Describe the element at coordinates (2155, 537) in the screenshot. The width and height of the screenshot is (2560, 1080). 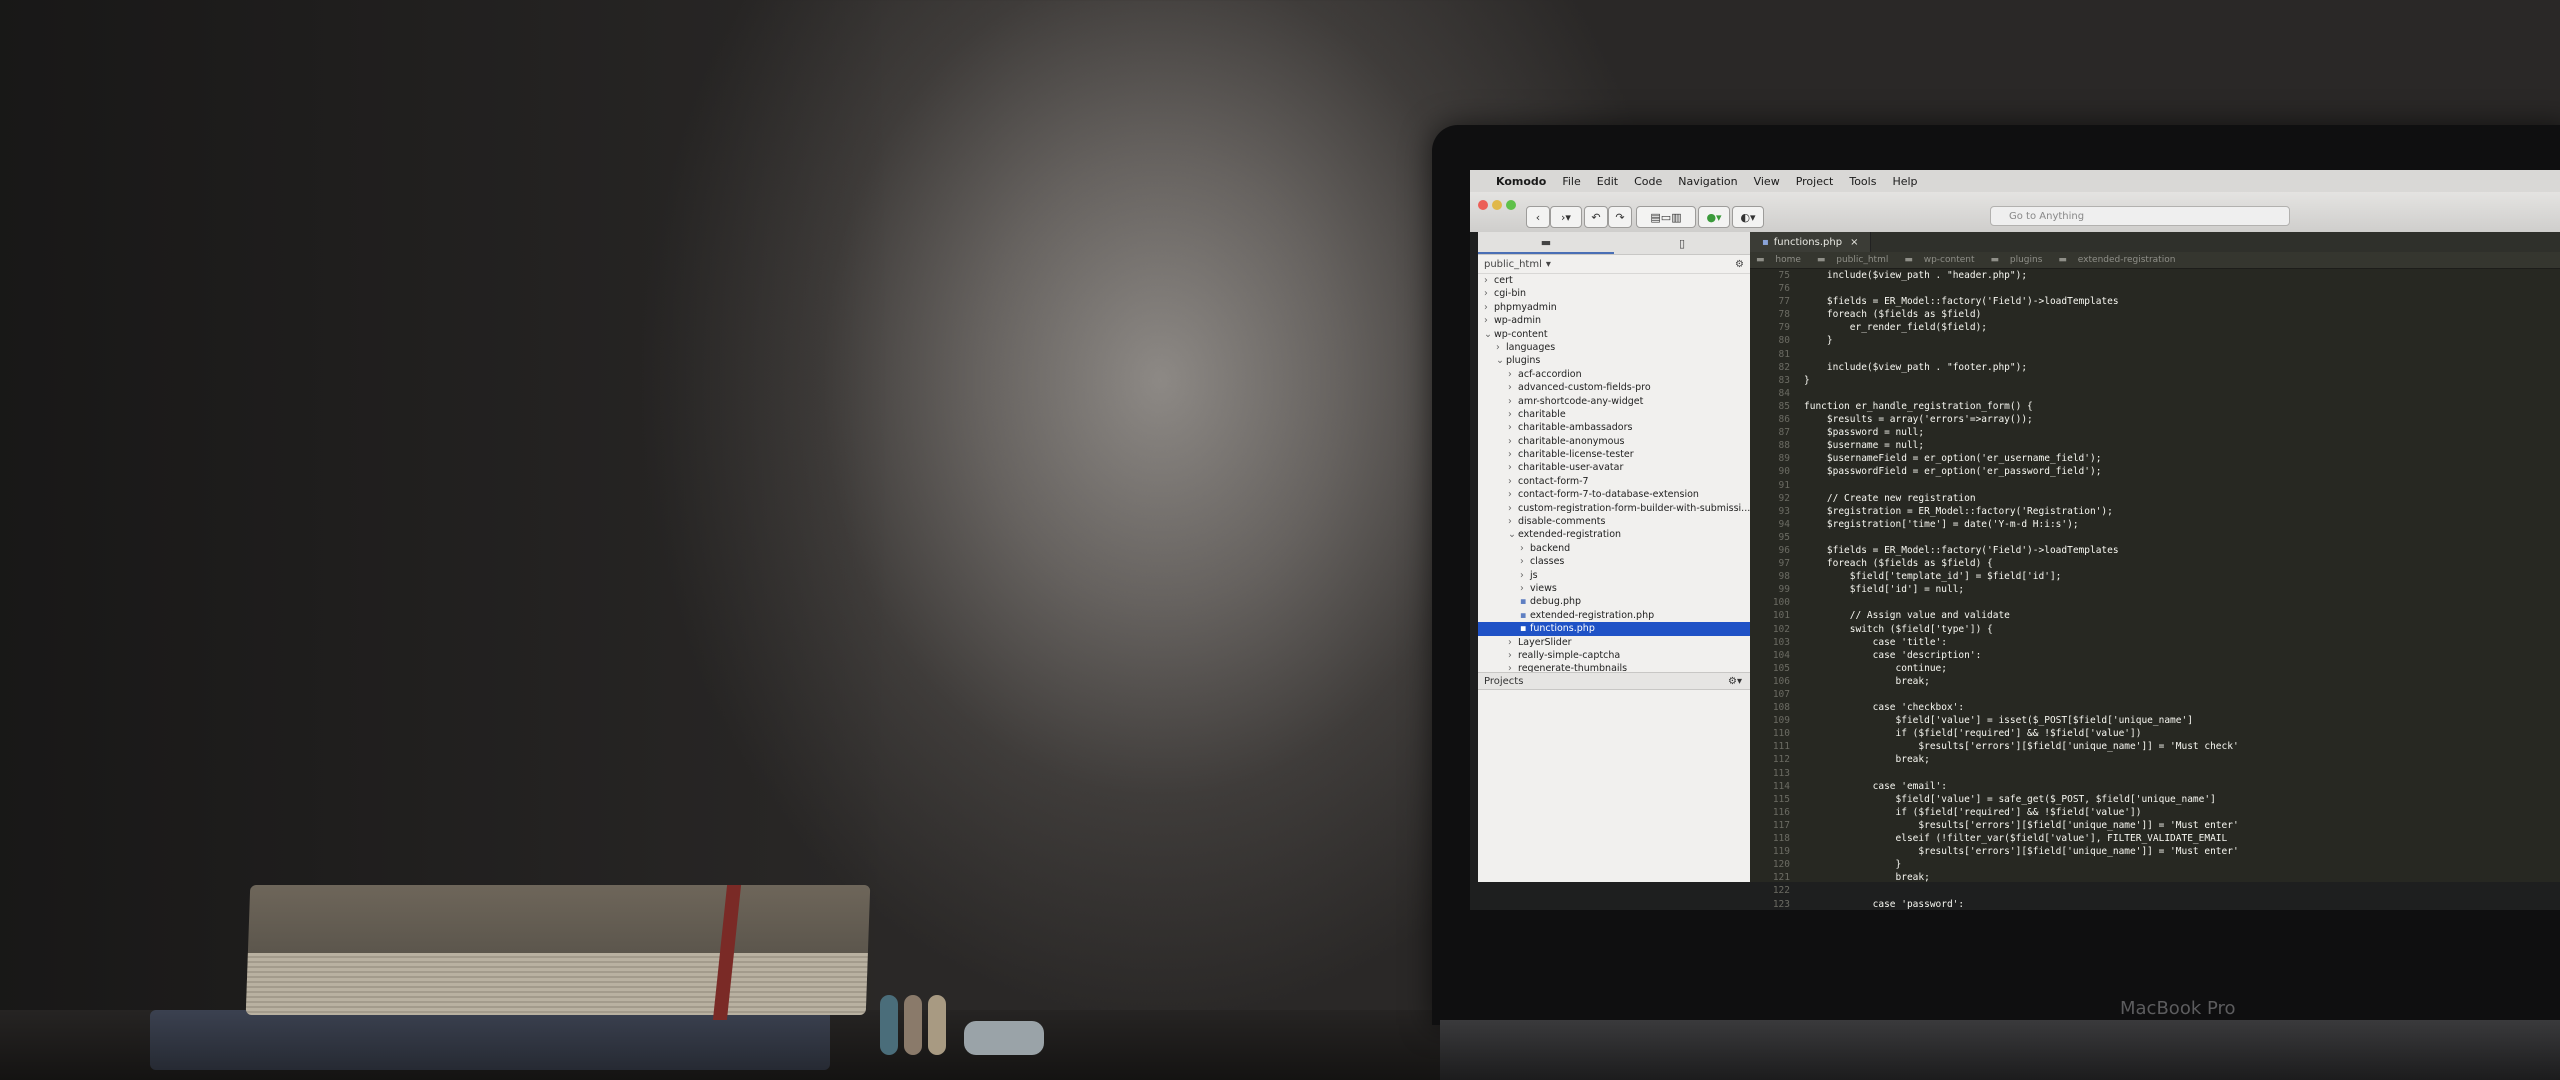
I see `code-line: 95` at that location.